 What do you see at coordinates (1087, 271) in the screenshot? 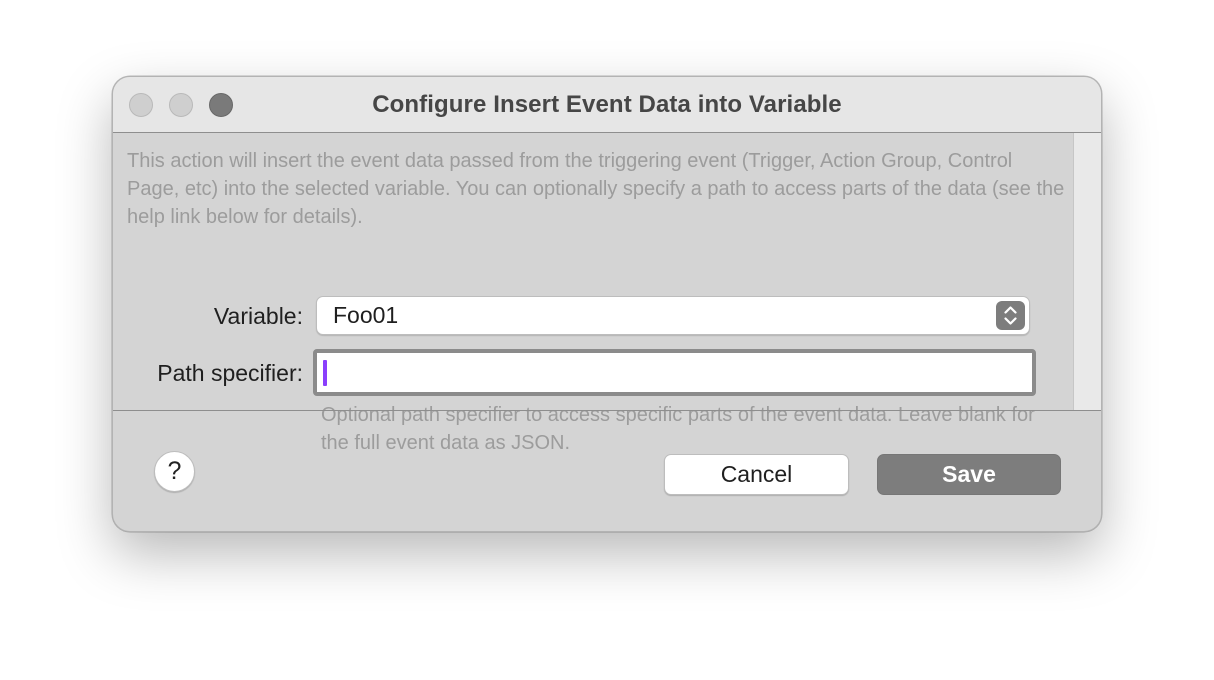
I see `scroll-gutter` at bounding box center [1087, 271].